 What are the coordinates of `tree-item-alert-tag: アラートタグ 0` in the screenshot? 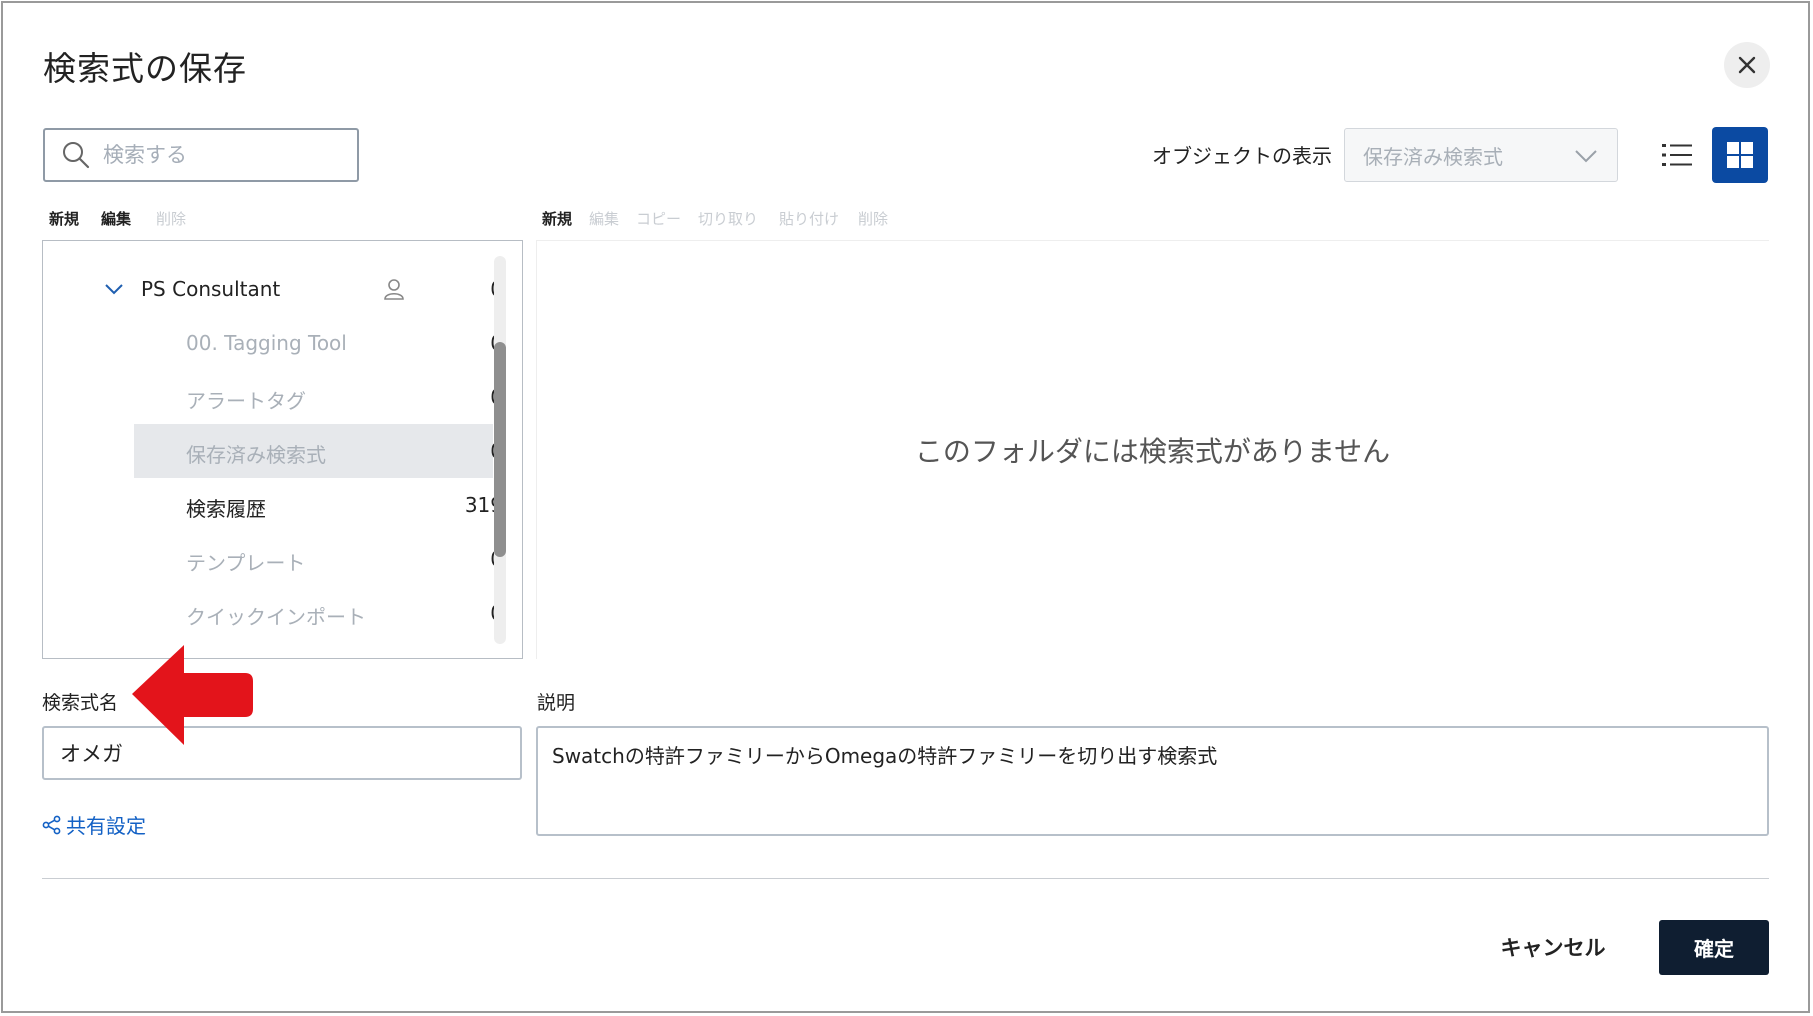 It's located at (273, 397).